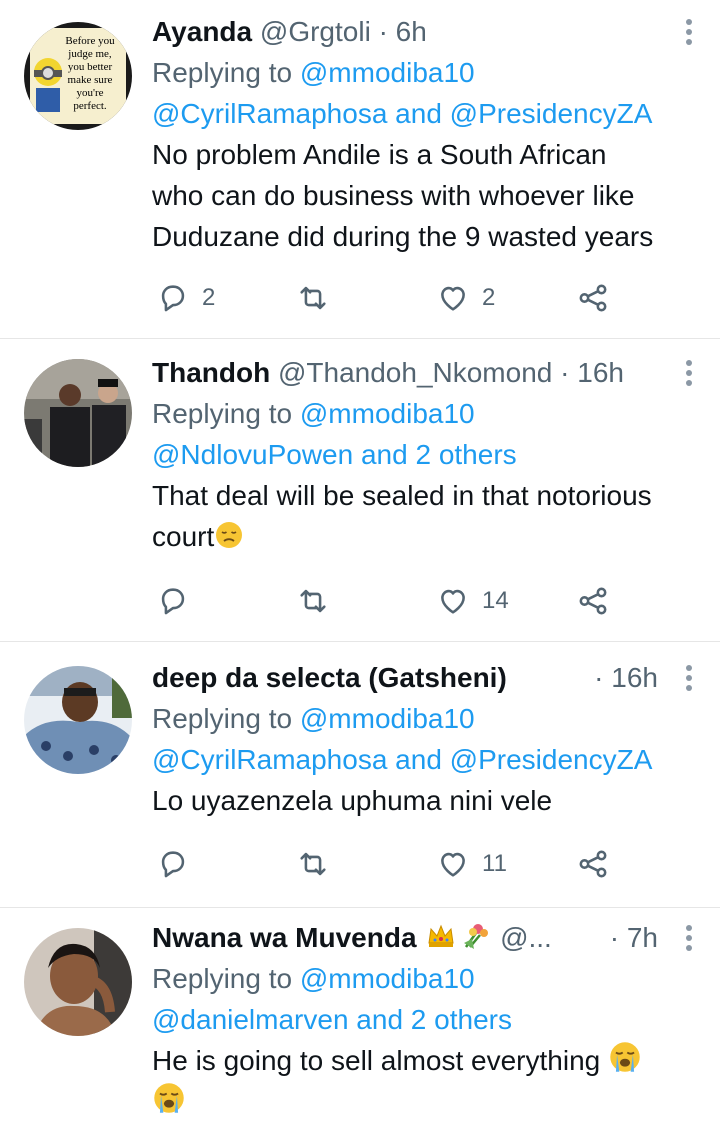 Image resolution: width=720 pixels, height=1134 pixels. Describe the element at coordinates (441, 935) in the screenshot. I see `crown-emoji-icon` at that location.